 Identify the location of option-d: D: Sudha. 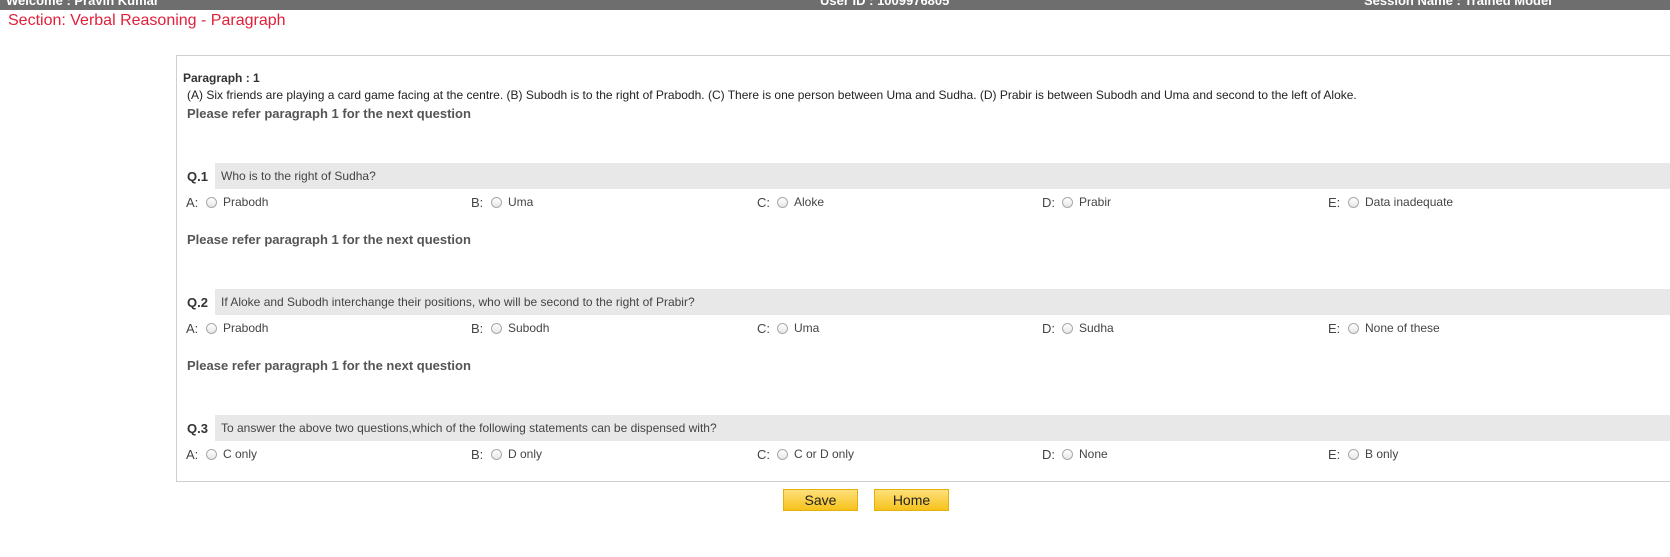
(1078, 328).